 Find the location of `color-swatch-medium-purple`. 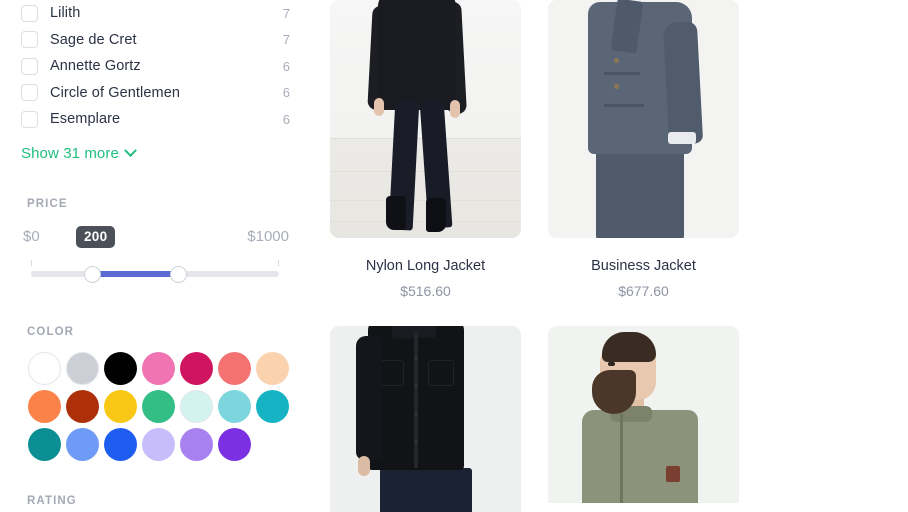

color-swatch-medium-purple is located at coordinates (196, 444).